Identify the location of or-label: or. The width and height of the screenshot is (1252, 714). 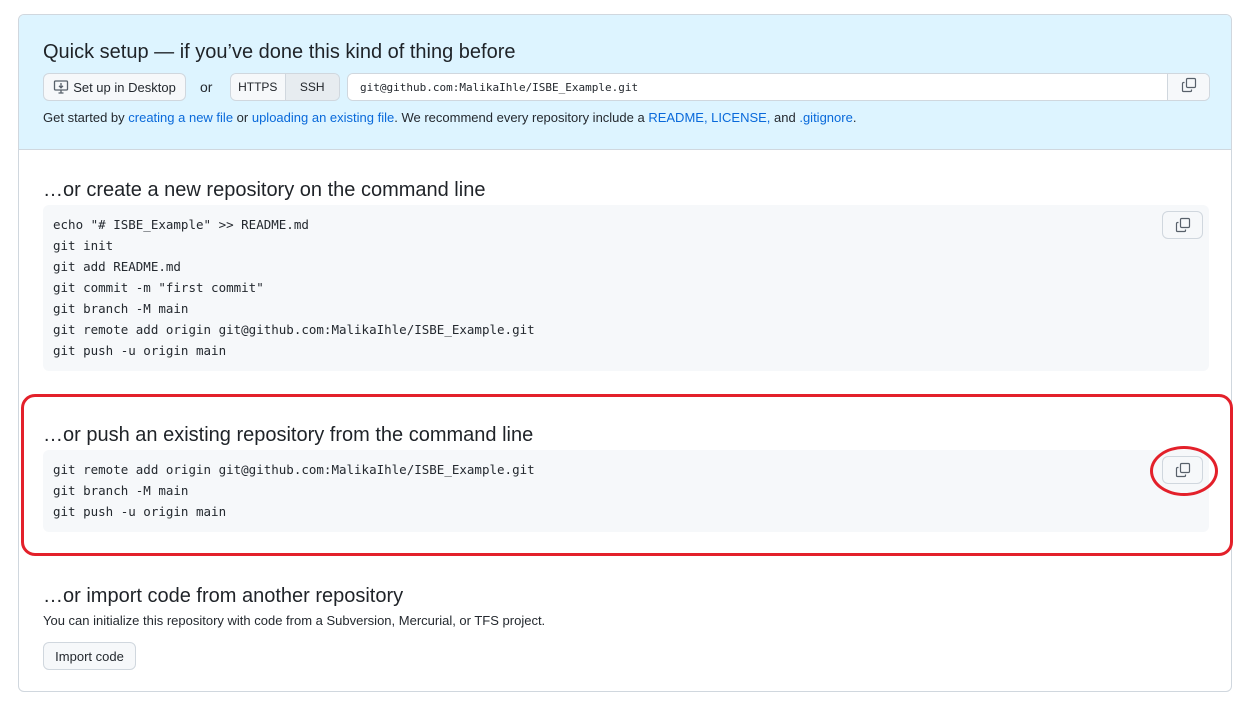
(206, 87).